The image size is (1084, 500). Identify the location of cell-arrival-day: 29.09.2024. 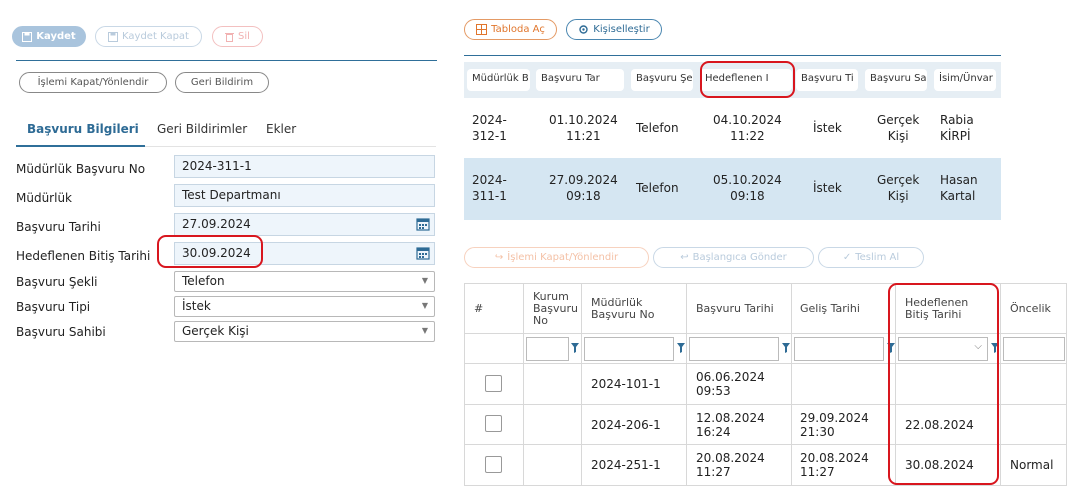
(834, 418).